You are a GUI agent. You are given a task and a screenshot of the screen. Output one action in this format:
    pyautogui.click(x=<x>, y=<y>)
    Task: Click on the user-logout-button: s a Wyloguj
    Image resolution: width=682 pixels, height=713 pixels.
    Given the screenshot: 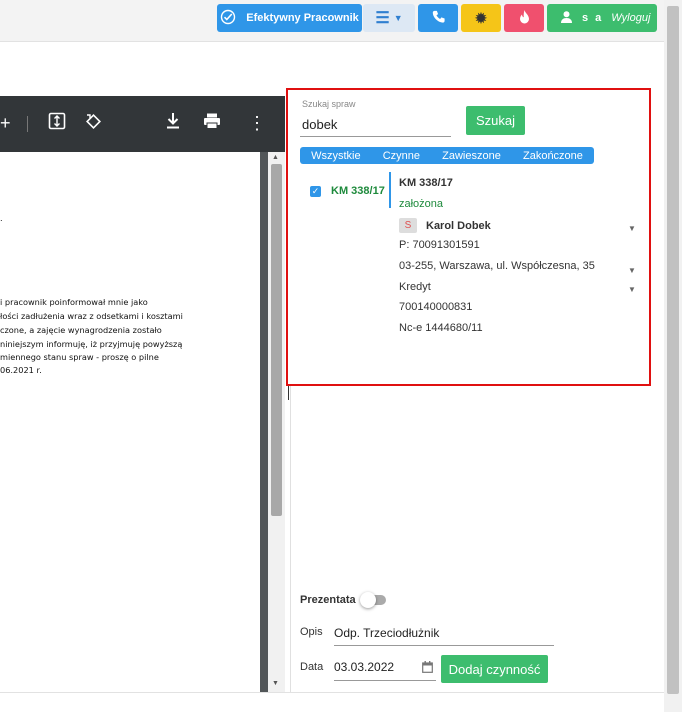 What is the action you would take?
    pyautogui.click(x=602, y=18)
    